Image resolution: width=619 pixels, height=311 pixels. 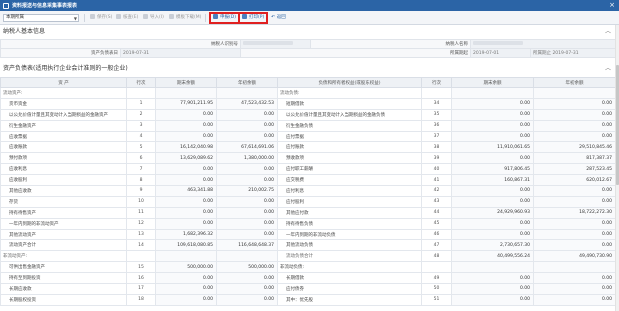 What do you see at coordinates (309, 32) in the screenshot?
I see `taxpayer-section-header: 纳税人基本信息 ︿` at bounding box center [309, 32].